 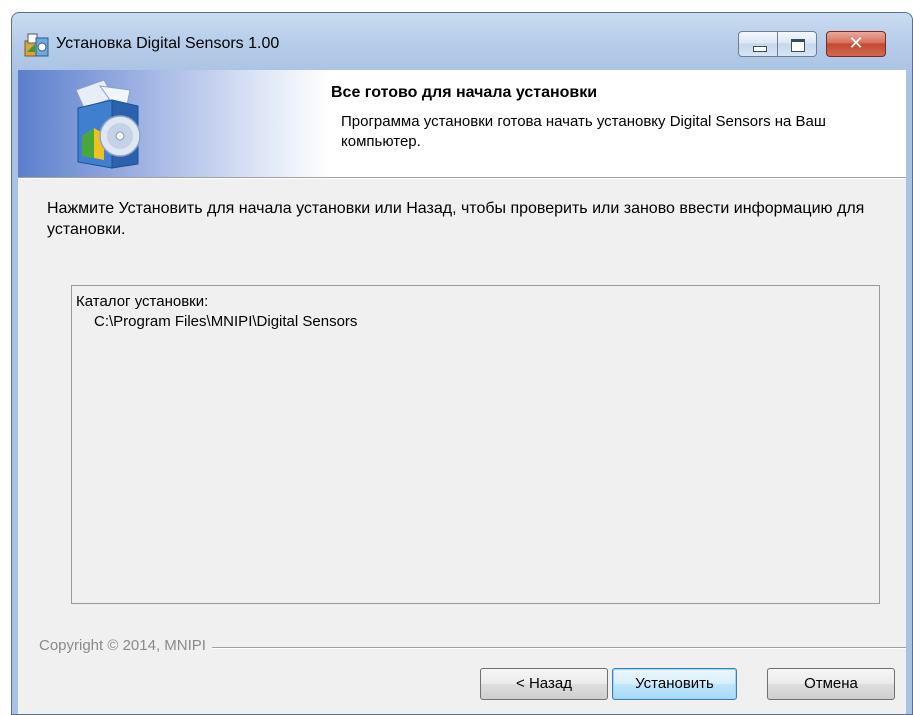 I want to click on software-box-disc-icon, so click(x=108, y=124).